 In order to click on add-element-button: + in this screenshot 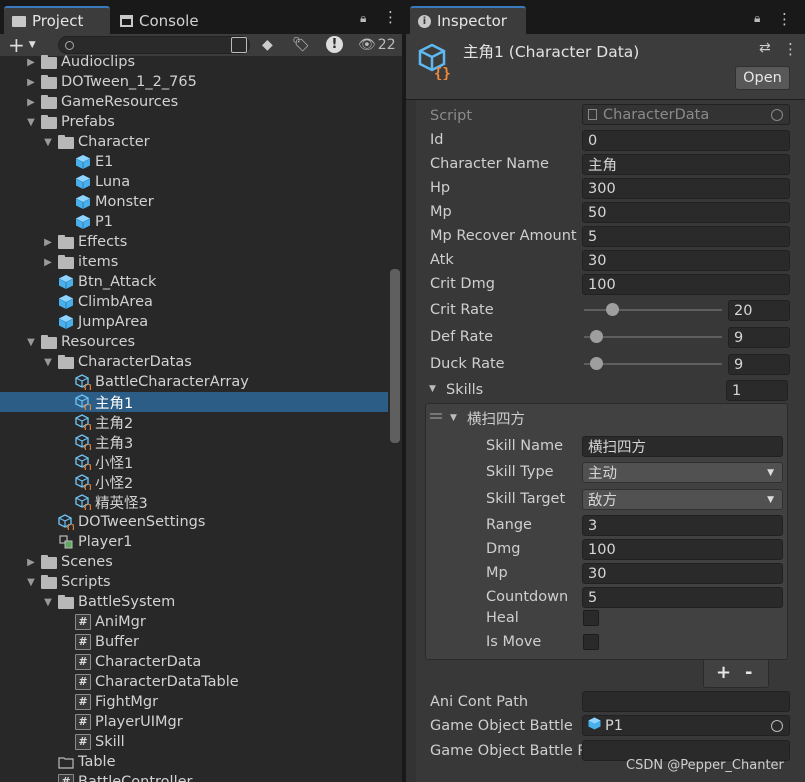, I will do `click(723, 672)`.